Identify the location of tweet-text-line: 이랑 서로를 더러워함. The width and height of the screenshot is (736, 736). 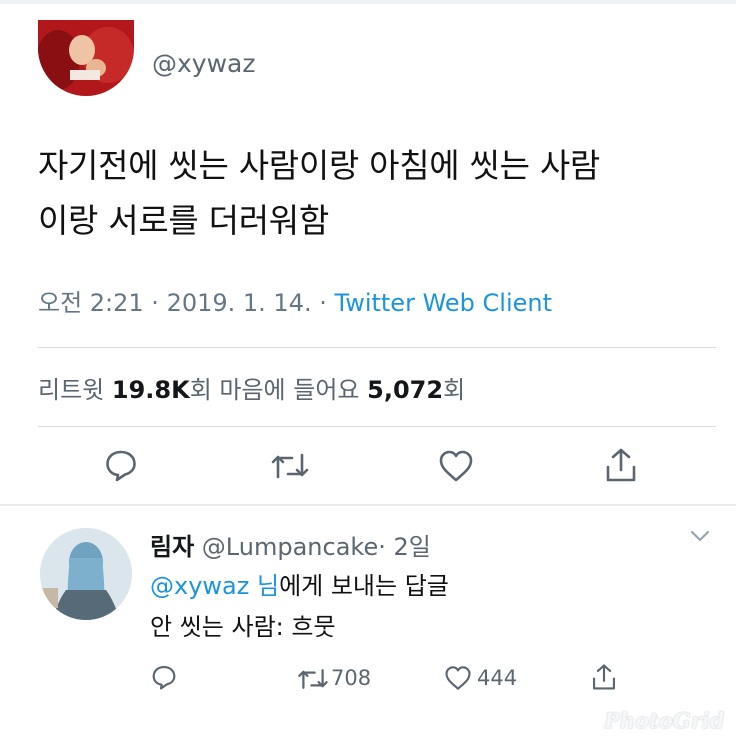
(183, 220).